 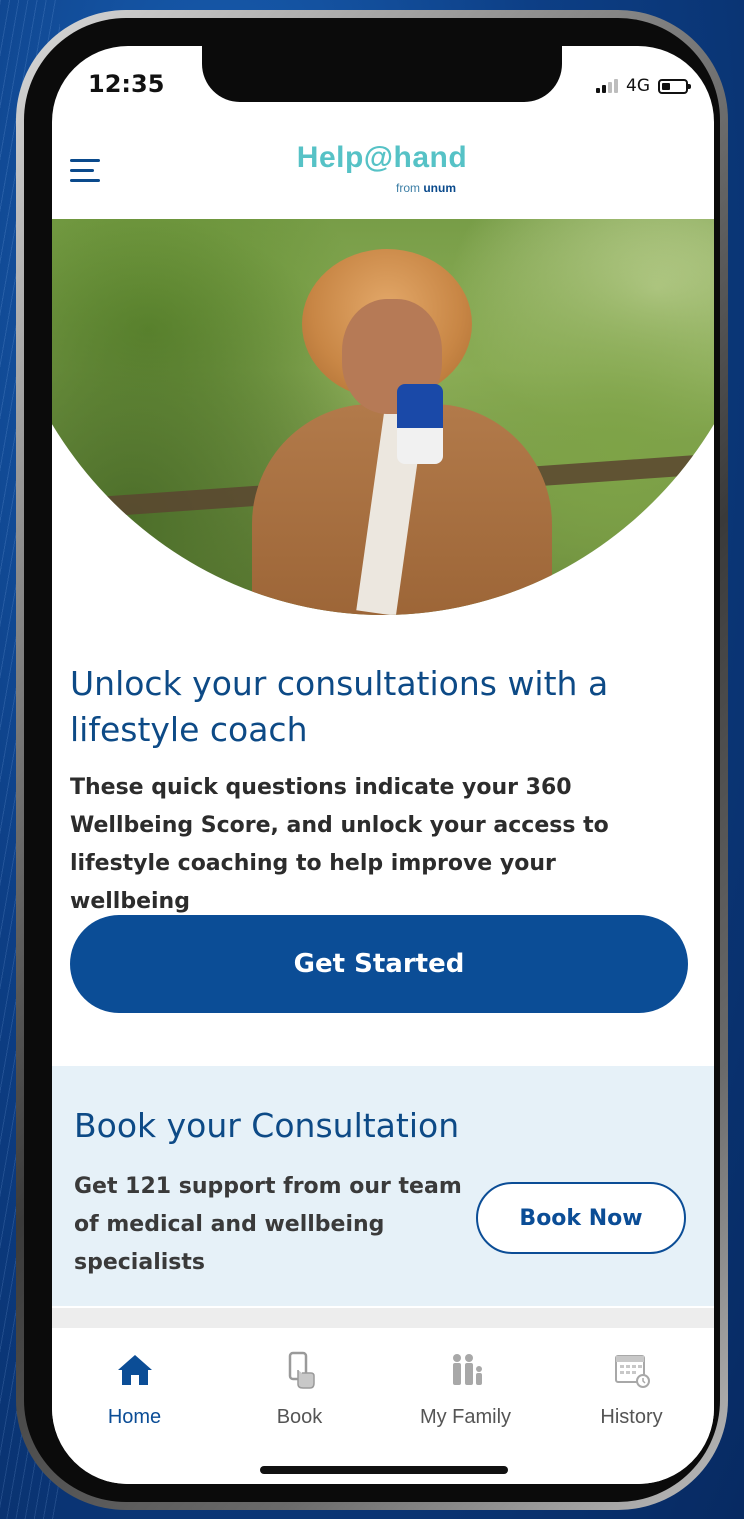 I want to click on tab-home: Home, so click(x=134, y=1388).